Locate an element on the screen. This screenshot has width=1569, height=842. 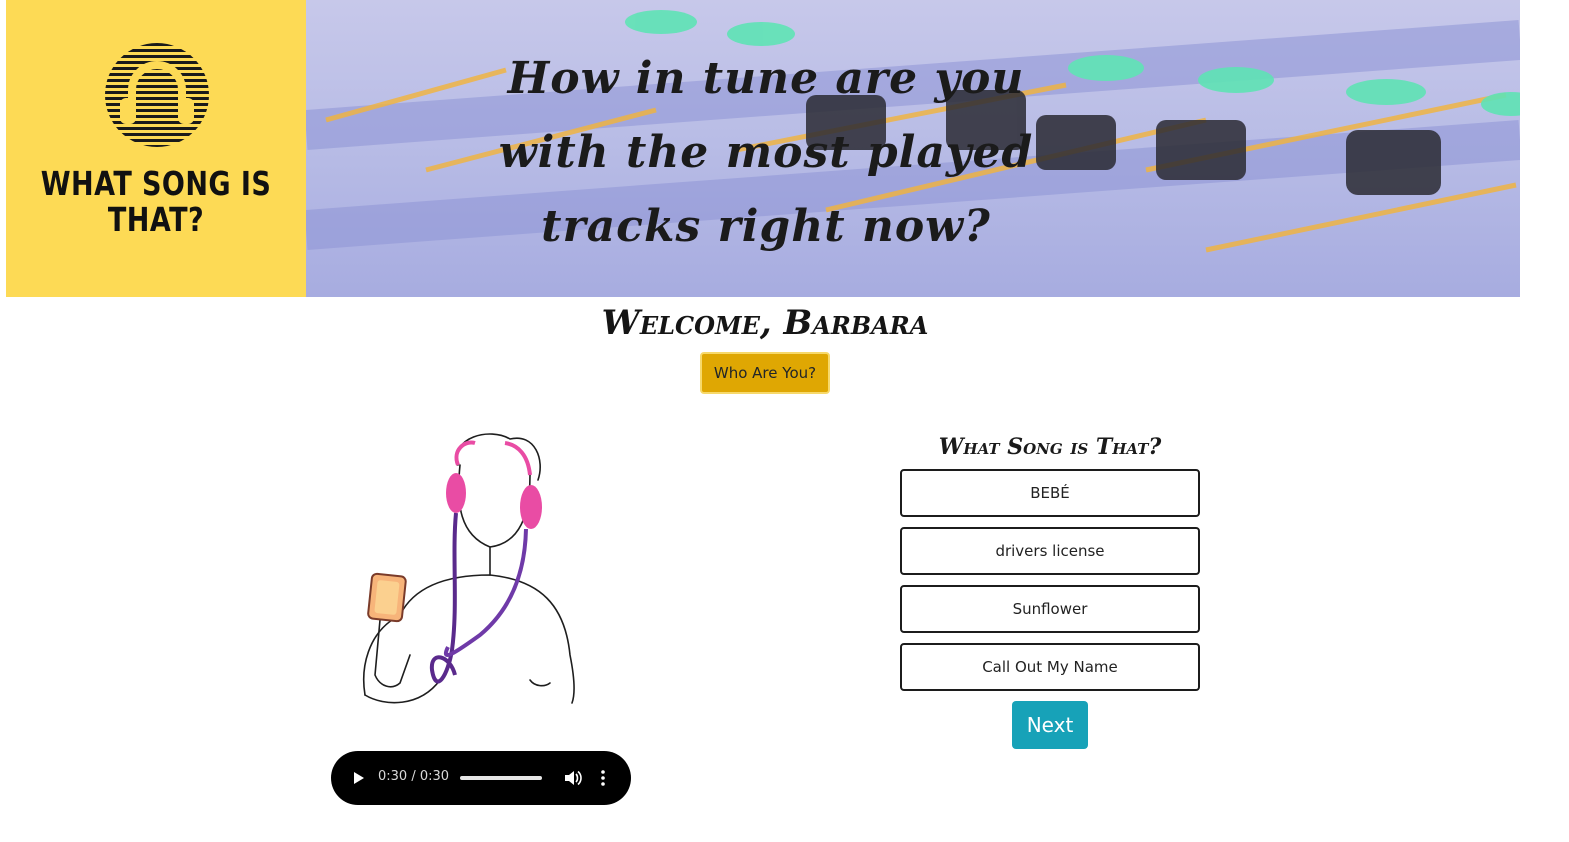
logo-text: WHAT SONG IS THAT? is located at coordinates (156, 201).